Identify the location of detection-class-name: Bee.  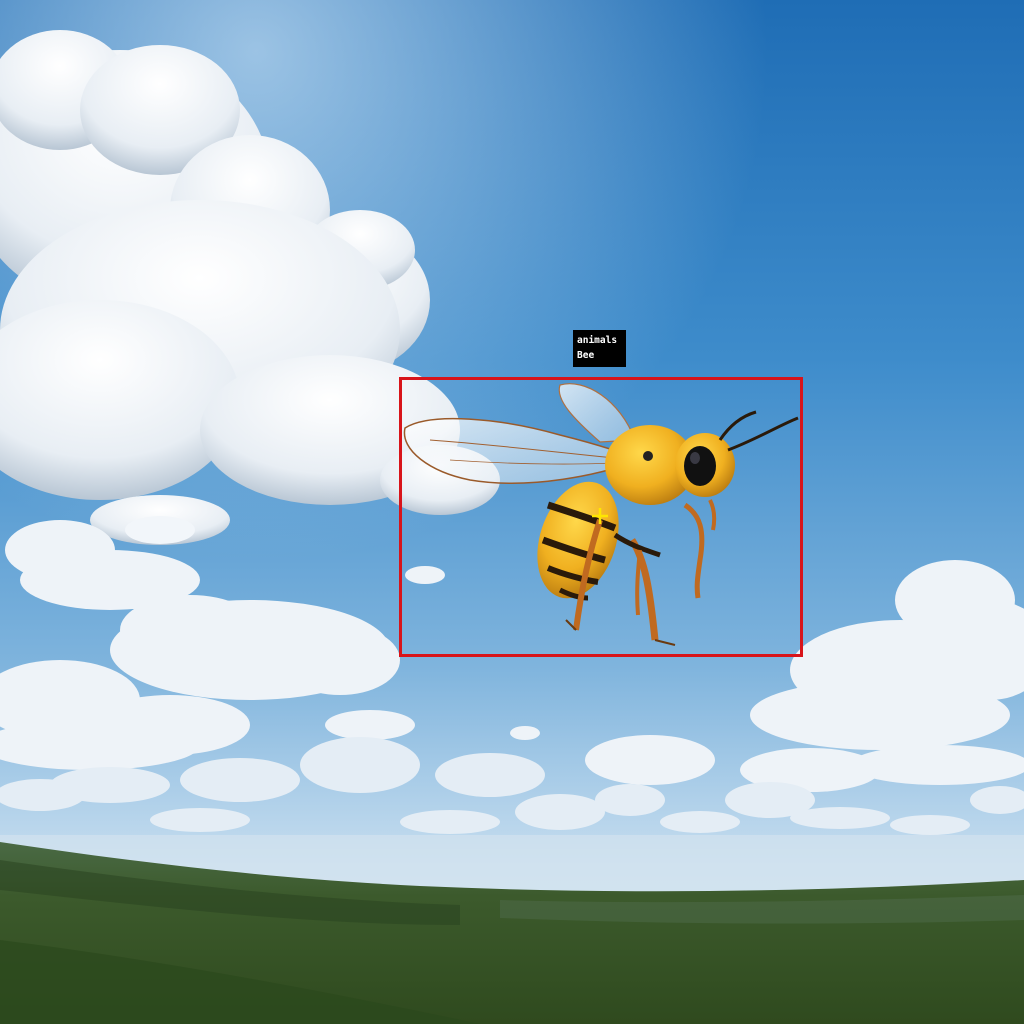
(586, 355).